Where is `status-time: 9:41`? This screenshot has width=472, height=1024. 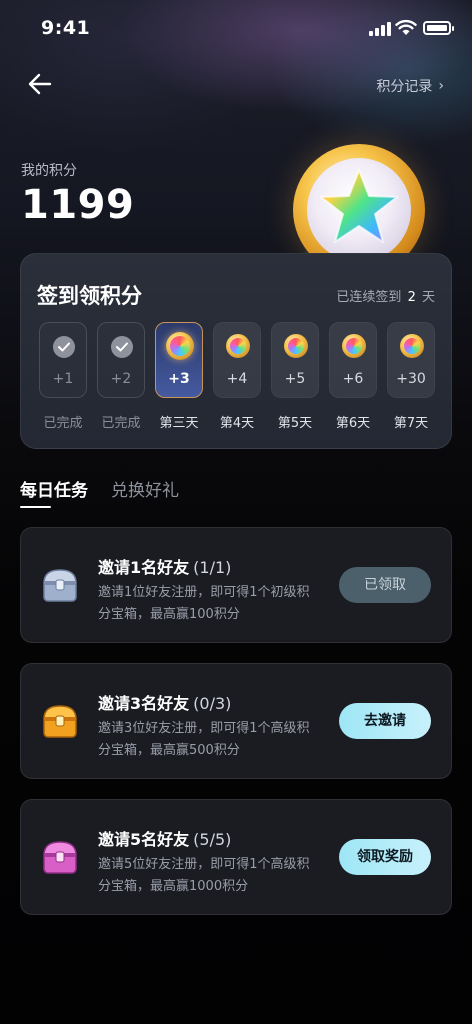
status-time: 9:41 is located at coordinates (66, 28).